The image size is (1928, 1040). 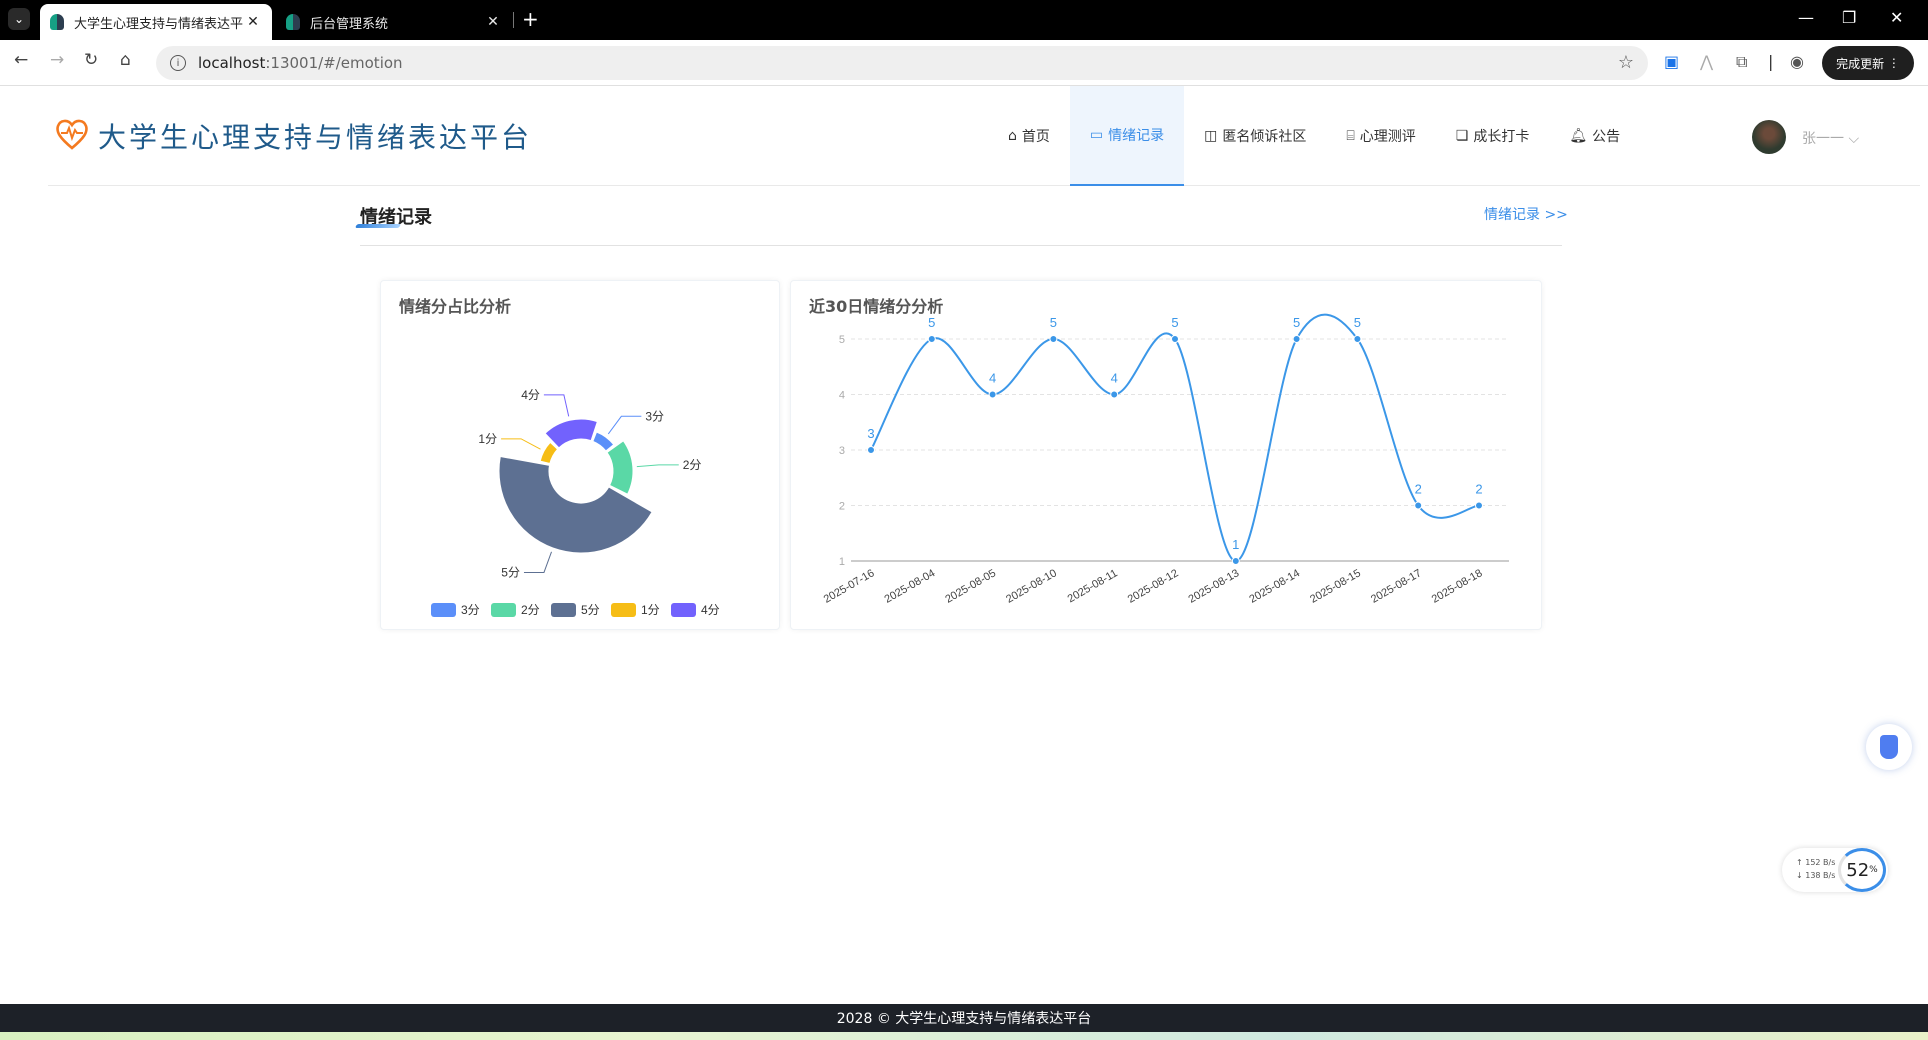 I want to click on nav-item-community: ◫ 匿名倾诉社区, so click(x=1255, y=136).